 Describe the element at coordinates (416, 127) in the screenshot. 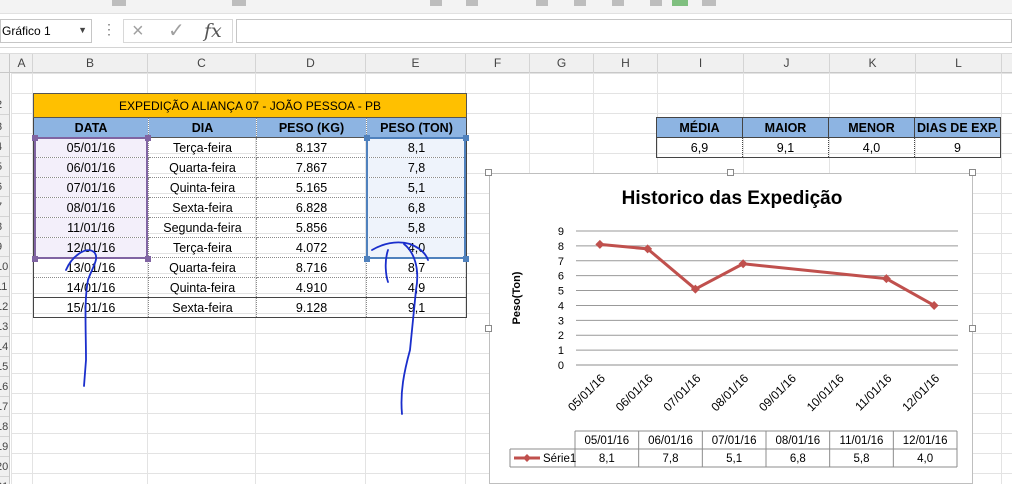

I see `header-peso-ton: PESO (TON)` at that location.